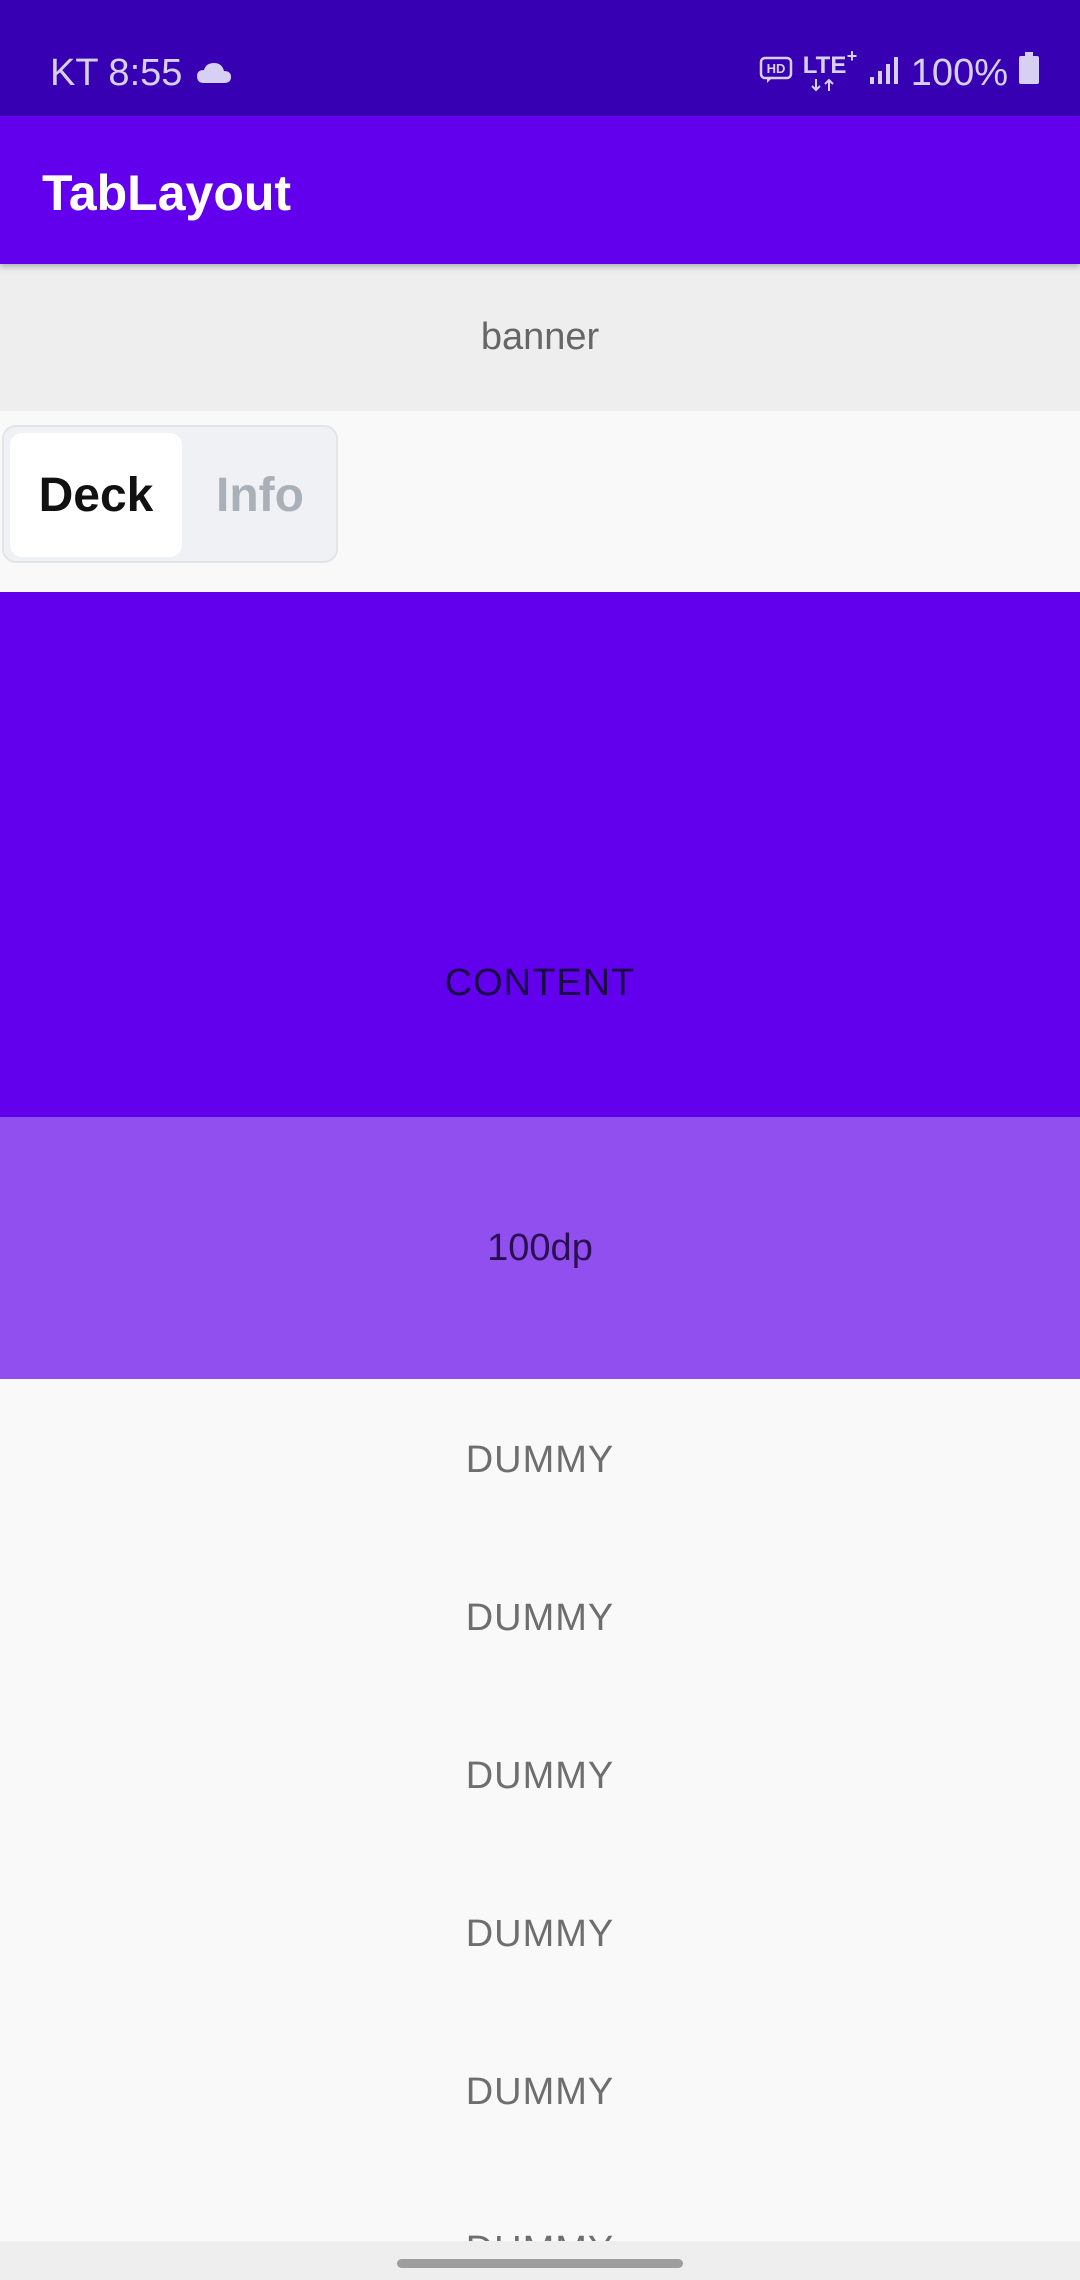 This screenshot has width=1080, height=2280. I want to click on lte-plus: +, so click(852, 56).